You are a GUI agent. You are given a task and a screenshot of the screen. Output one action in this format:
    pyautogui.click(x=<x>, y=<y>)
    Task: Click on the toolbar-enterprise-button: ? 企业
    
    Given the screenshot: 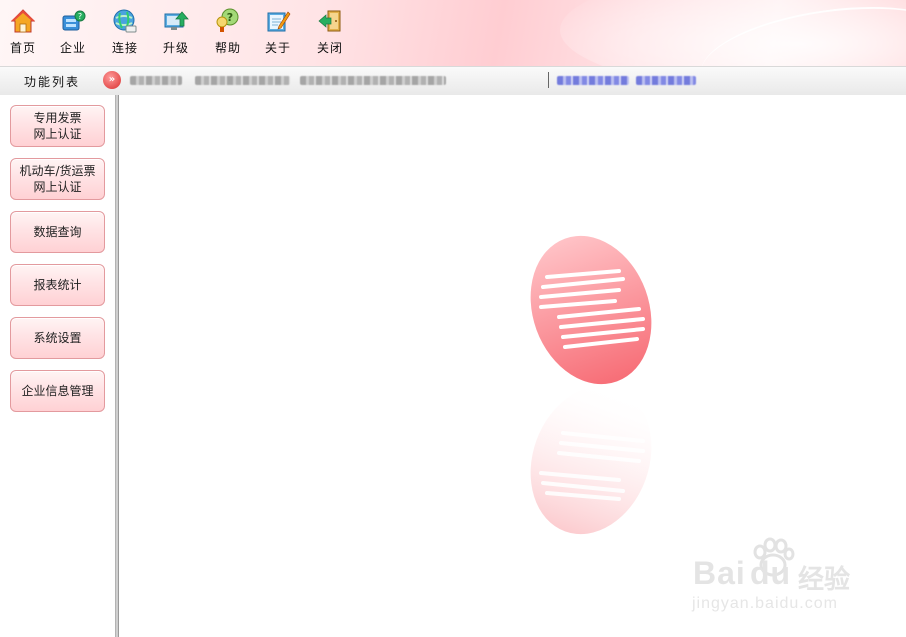 What is the action you would take?
    pyautogui.click(x=73, y=34)
    